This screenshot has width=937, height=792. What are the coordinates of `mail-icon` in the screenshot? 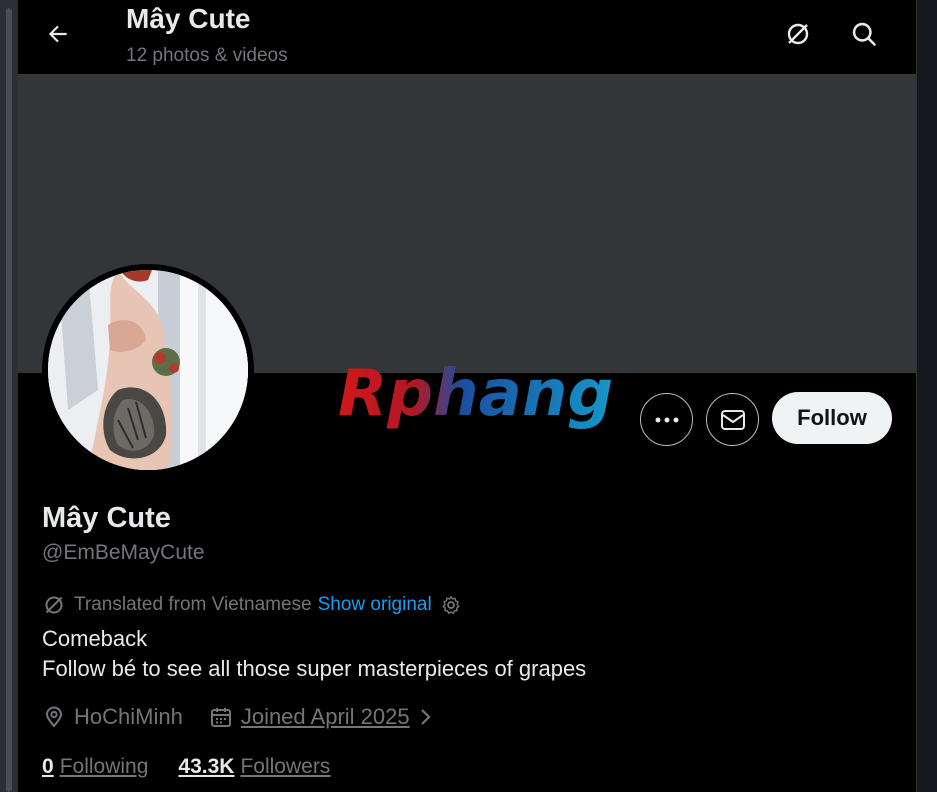 It's located at (732, 419).